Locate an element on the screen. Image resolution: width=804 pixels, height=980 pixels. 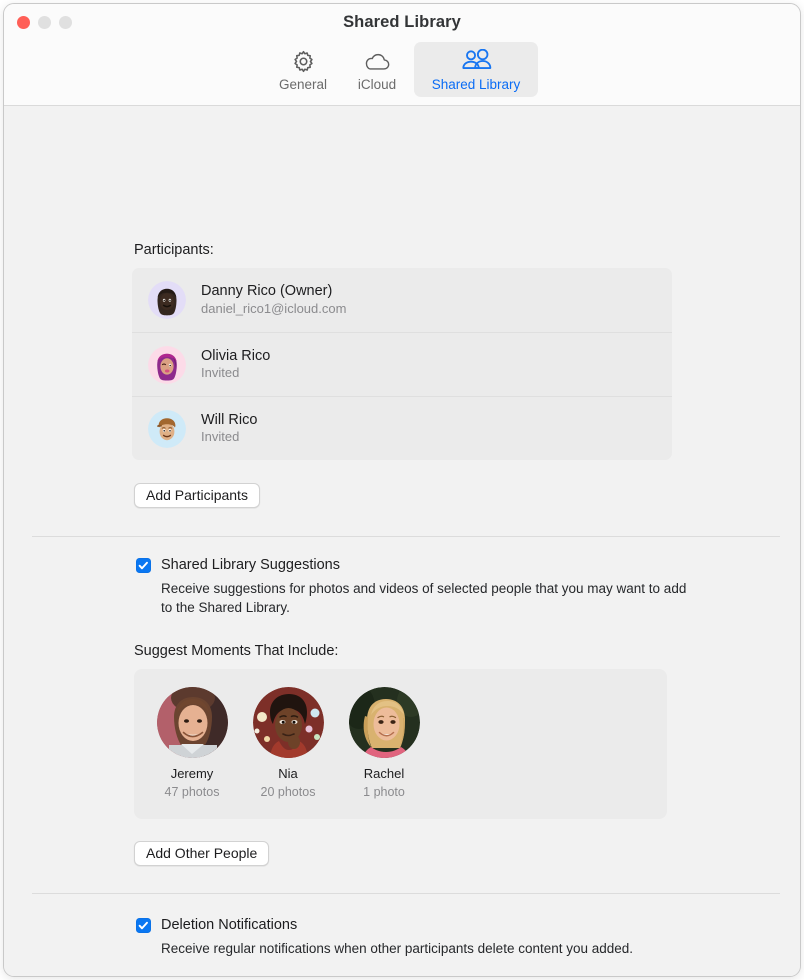
person-photo-count: 1 photo is located at coordinates (384, 792).